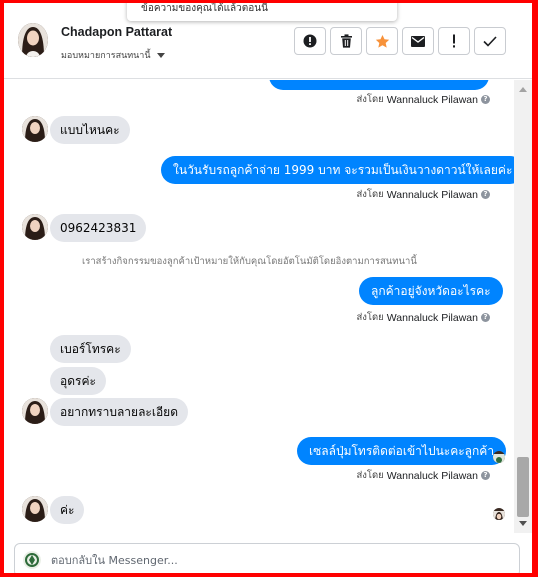 The height and width of the screenshot is (577, 538). Describe the element at coordinates (32, 560) in the screenshot. I see `page-avatar-icon` at that location.